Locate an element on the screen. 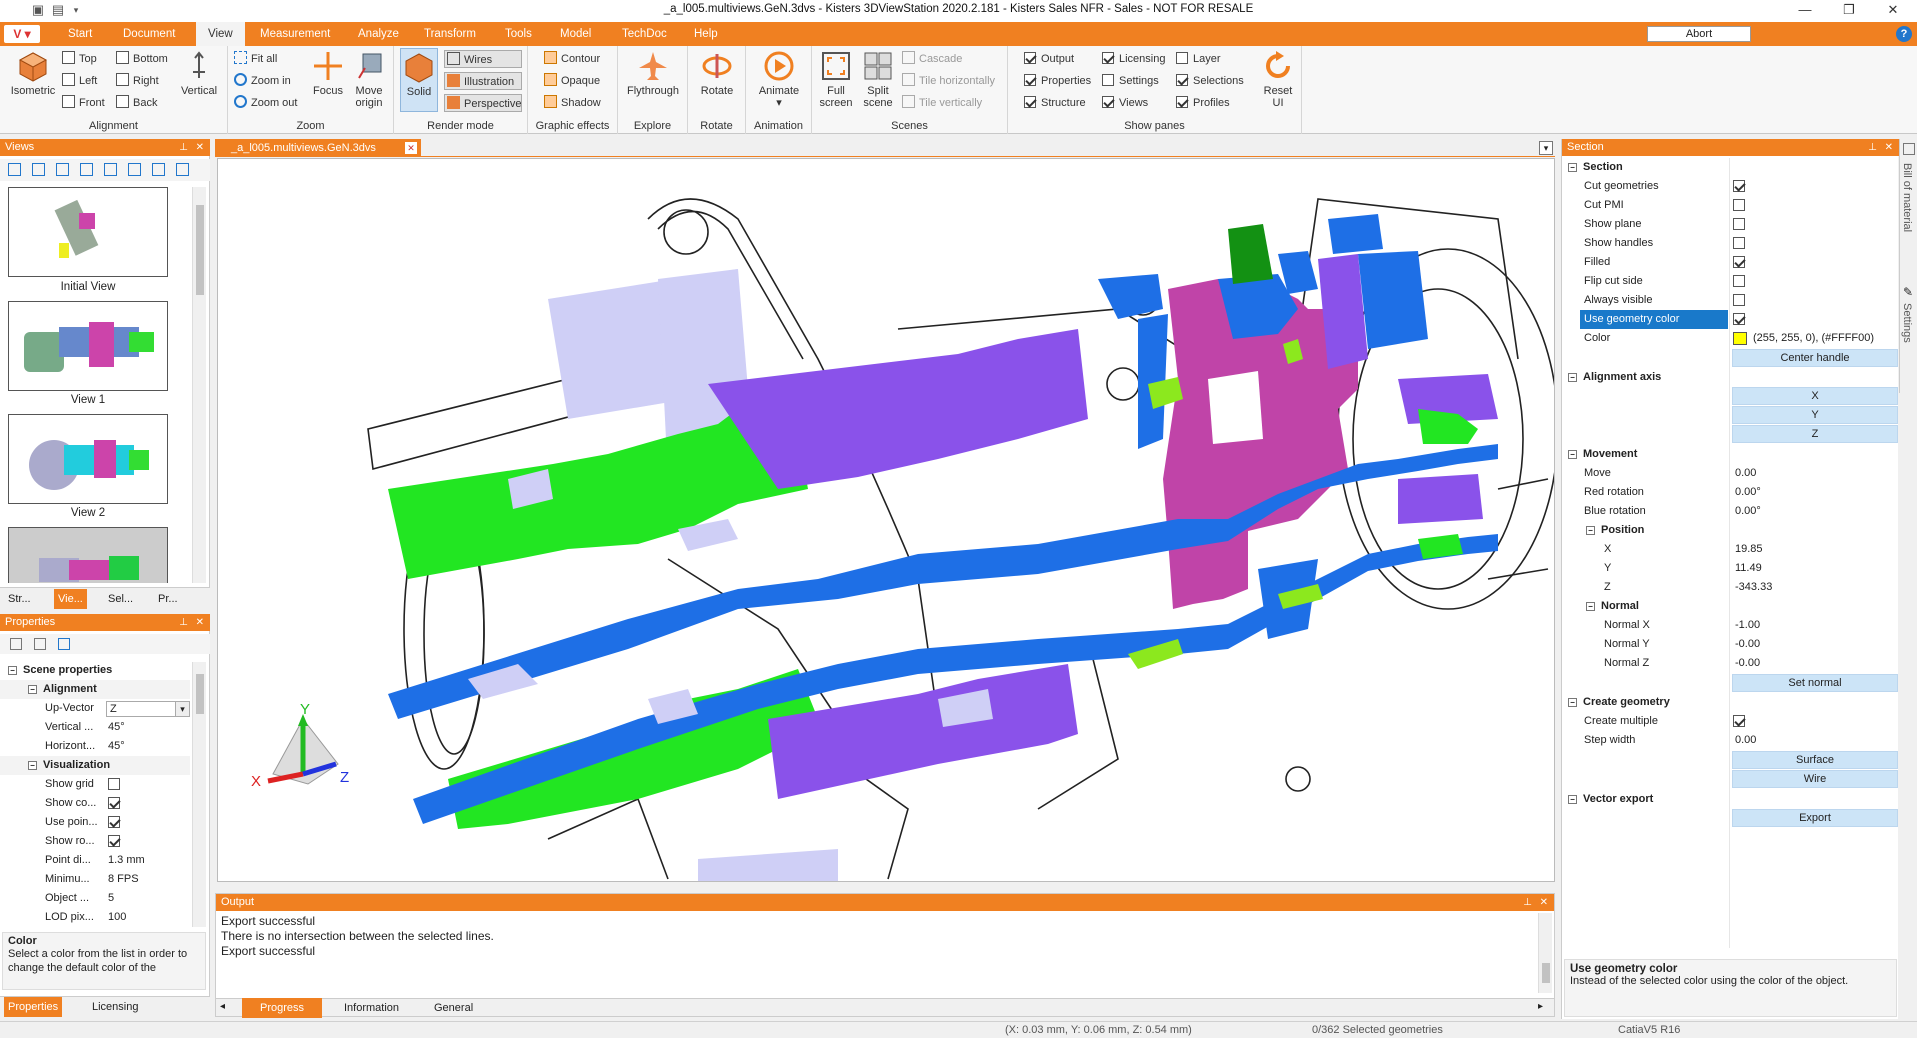 This screenshot has height=1038, width=1917. visualization-header: − Visualization is located at coordinates (95, 765).